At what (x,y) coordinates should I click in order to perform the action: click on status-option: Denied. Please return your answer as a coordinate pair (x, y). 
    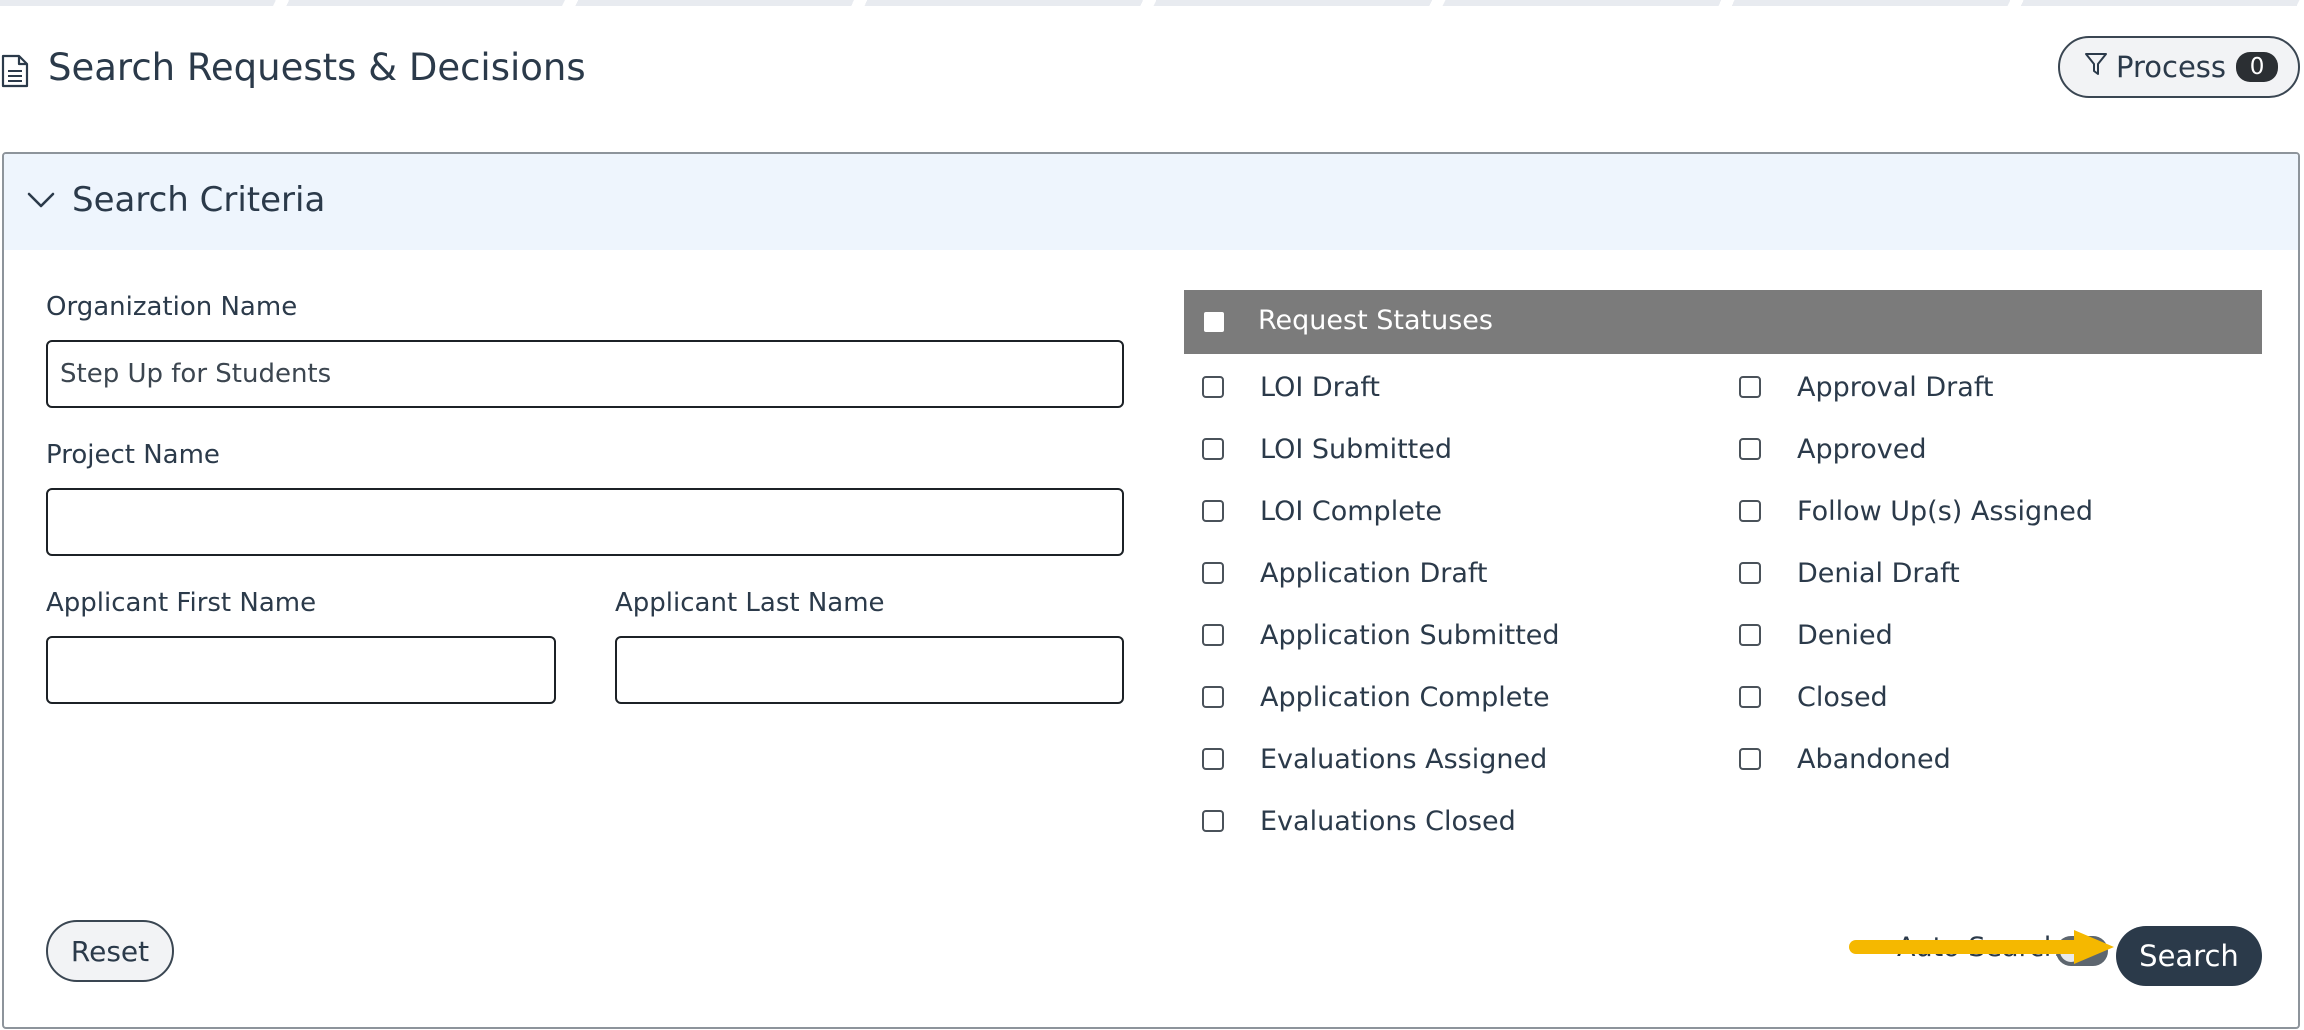
    Looking at the image, I should click on (1816, 635).